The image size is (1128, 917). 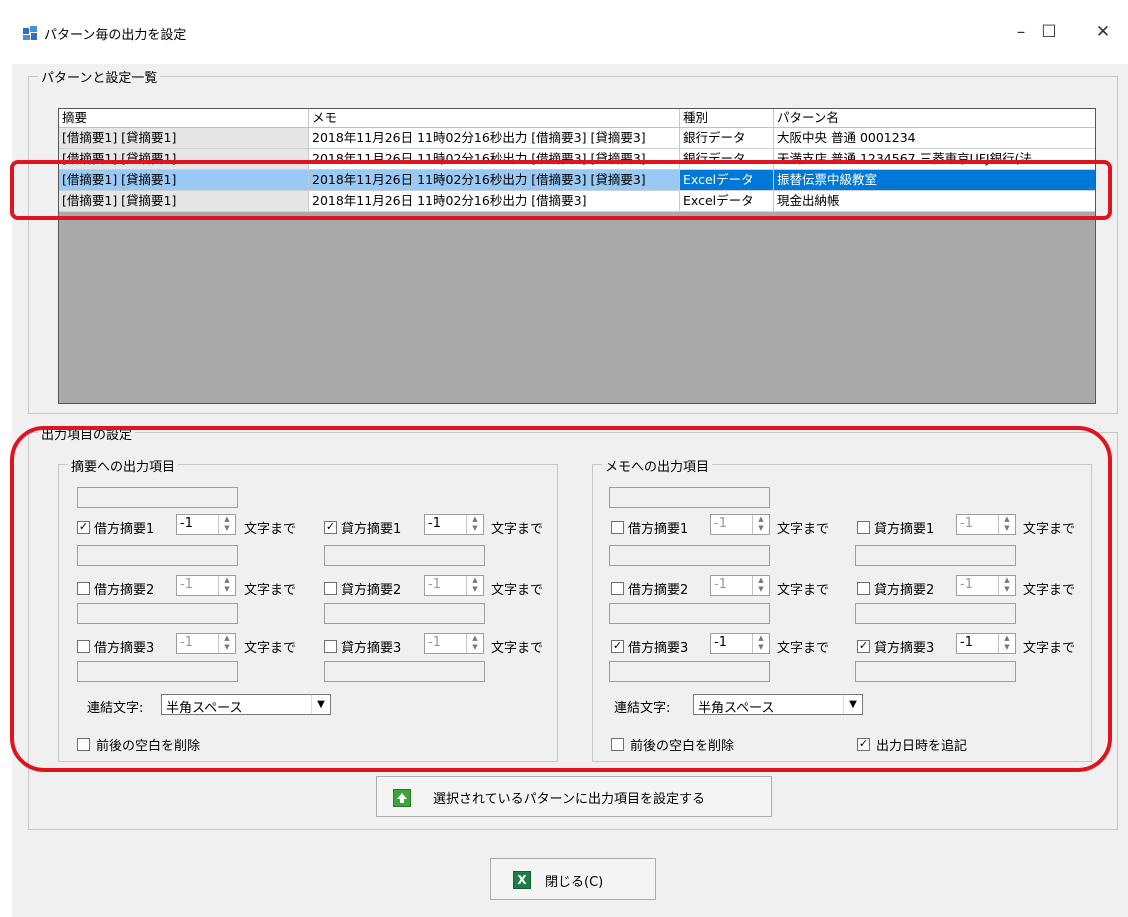 I want to click on patterns-group-label: パターンと設定一覧, so click(x=99, y=76).